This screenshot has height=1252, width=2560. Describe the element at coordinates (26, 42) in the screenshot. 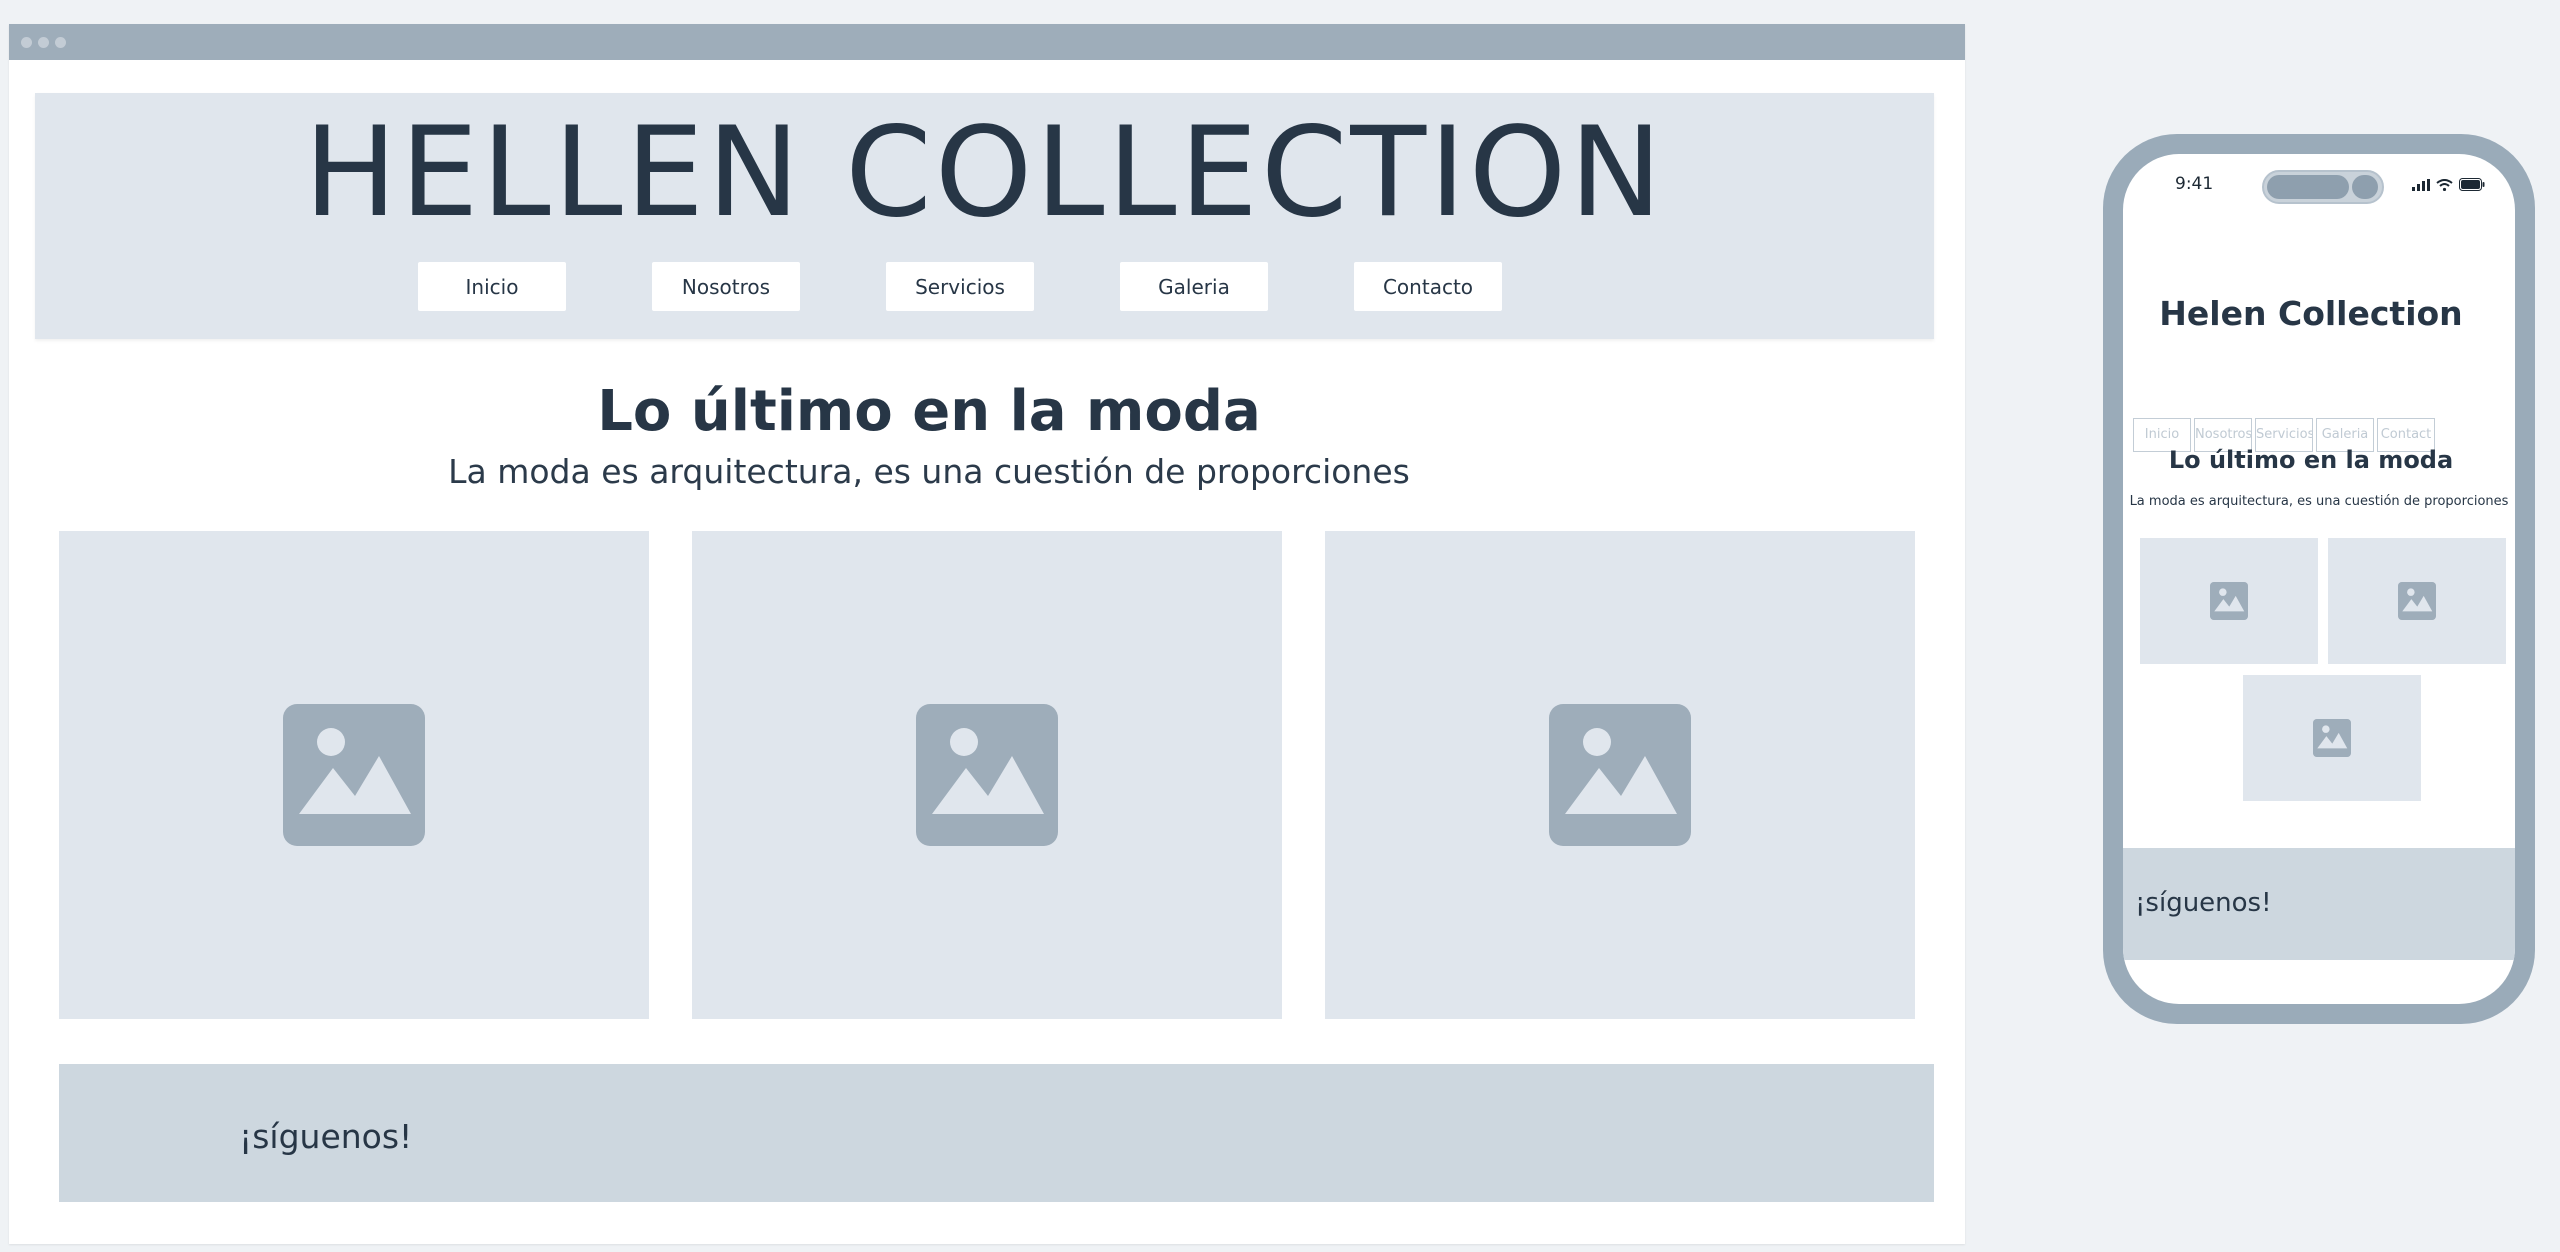

I see `window-dot-close` at that location.